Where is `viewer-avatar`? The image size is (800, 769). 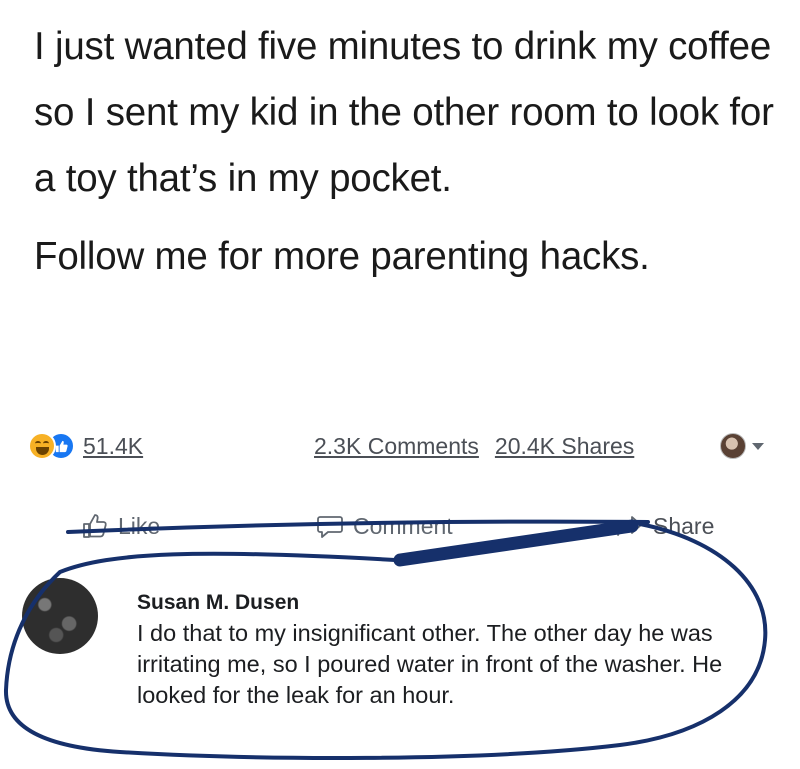 viewer-avatar is located at coordinates (733, 446).